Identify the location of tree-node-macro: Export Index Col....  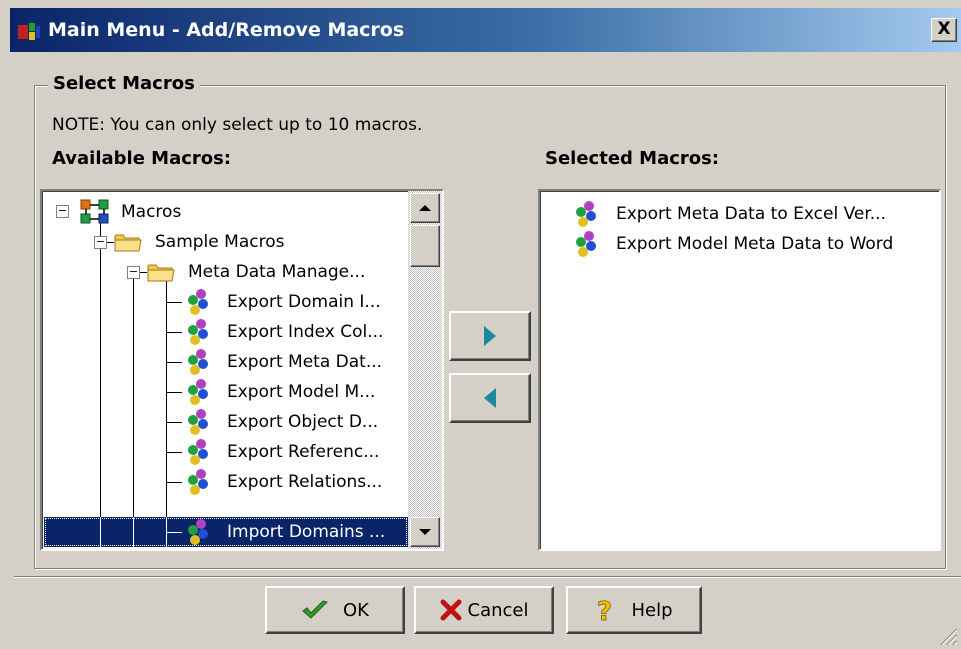
(284, 332).